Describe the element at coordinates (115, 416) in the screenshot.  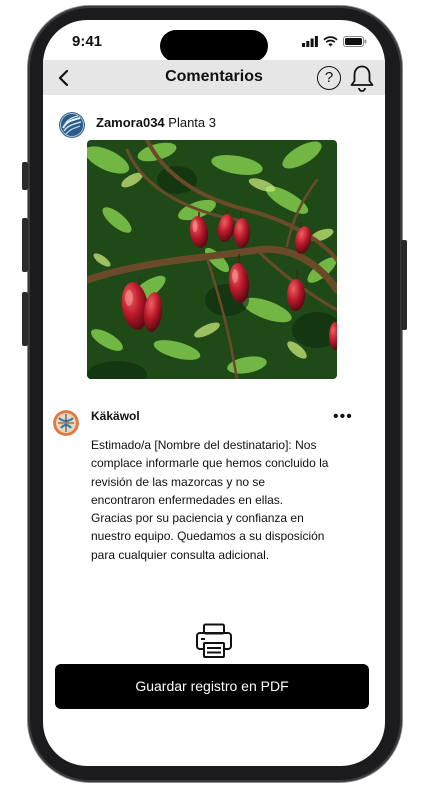
I see `comment-author: Käkäwol` at that location.